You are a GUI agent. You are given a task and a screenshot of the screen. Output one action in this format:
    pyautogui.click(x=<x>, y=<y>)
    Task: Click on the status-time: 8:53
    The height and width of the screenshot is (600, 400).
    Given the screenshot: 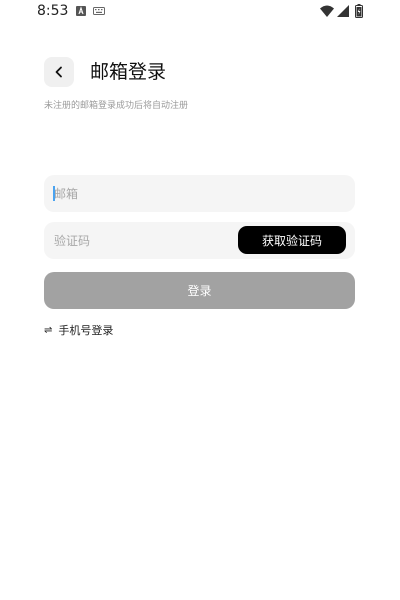 What is the action you would take?
    pyautogui.click(x=53, y=11)
    